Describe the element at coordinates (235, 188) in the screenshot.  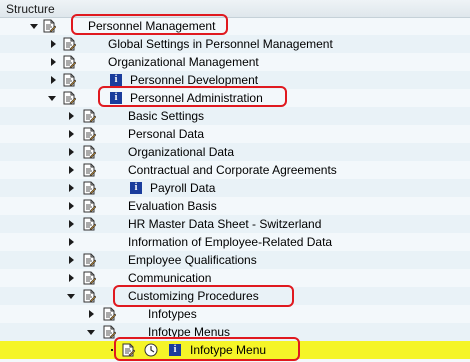
I see `tree-node-payroll-data: i Payroll Data` at that location.